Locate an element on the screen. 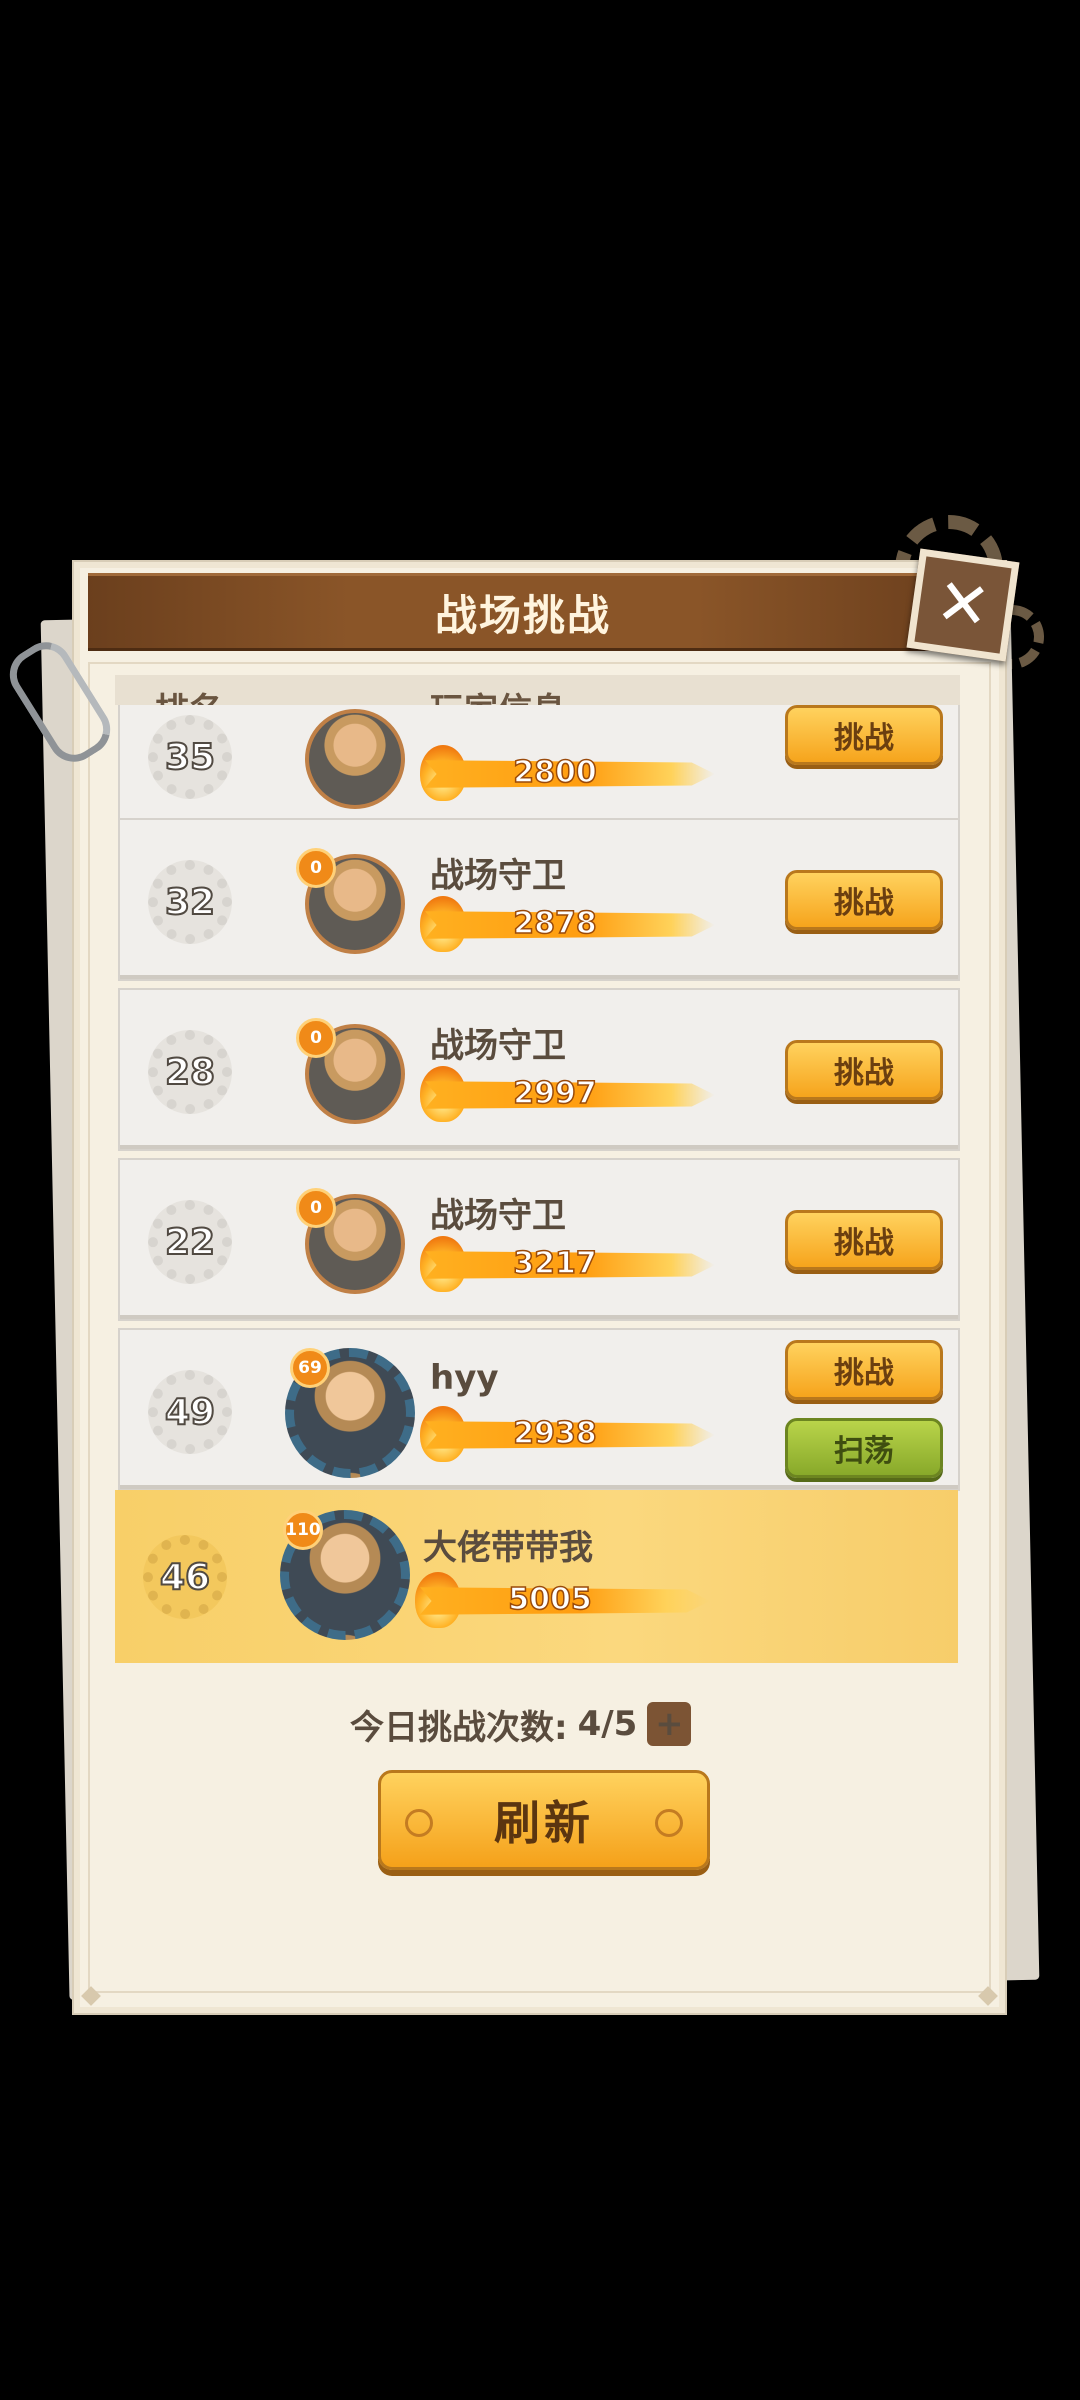 The height and width of the screenshot is (2400, 1080). power-value: 2997 is located at coordinates (555, 1093).